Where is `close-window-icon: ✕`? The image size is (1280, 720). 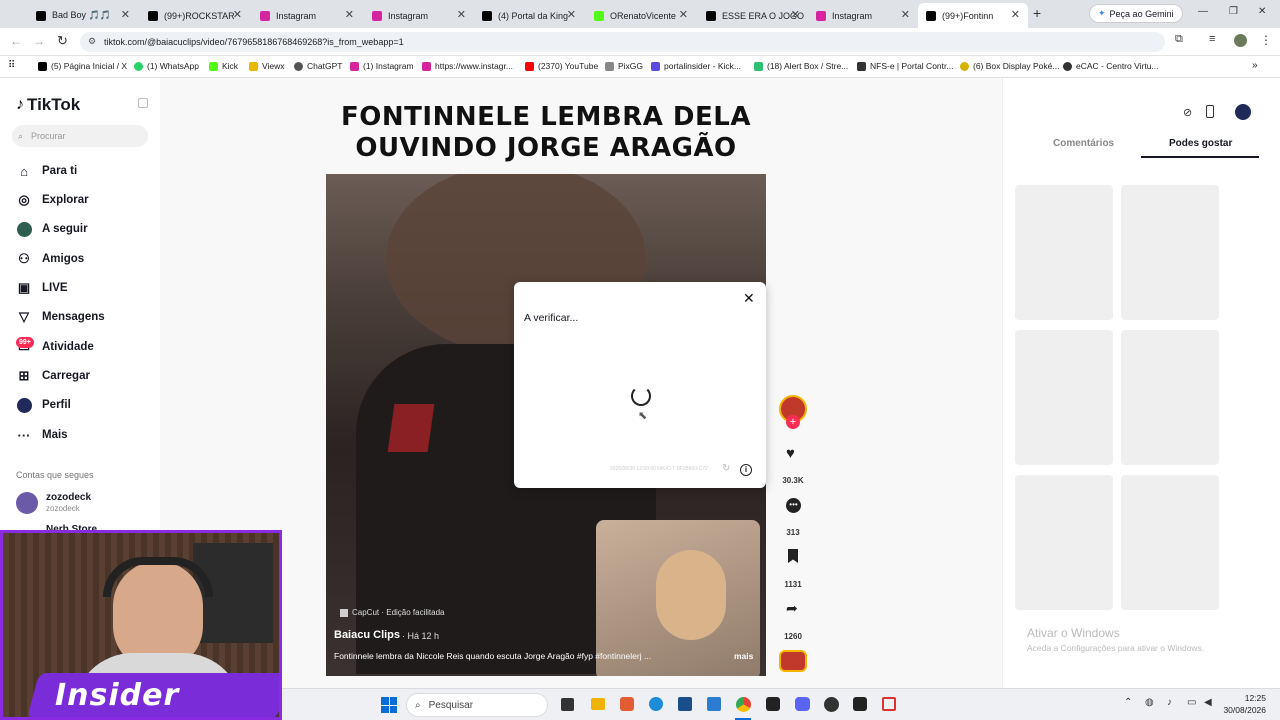
close-window-icon: ✕ is located at coordinates (1262, 11).